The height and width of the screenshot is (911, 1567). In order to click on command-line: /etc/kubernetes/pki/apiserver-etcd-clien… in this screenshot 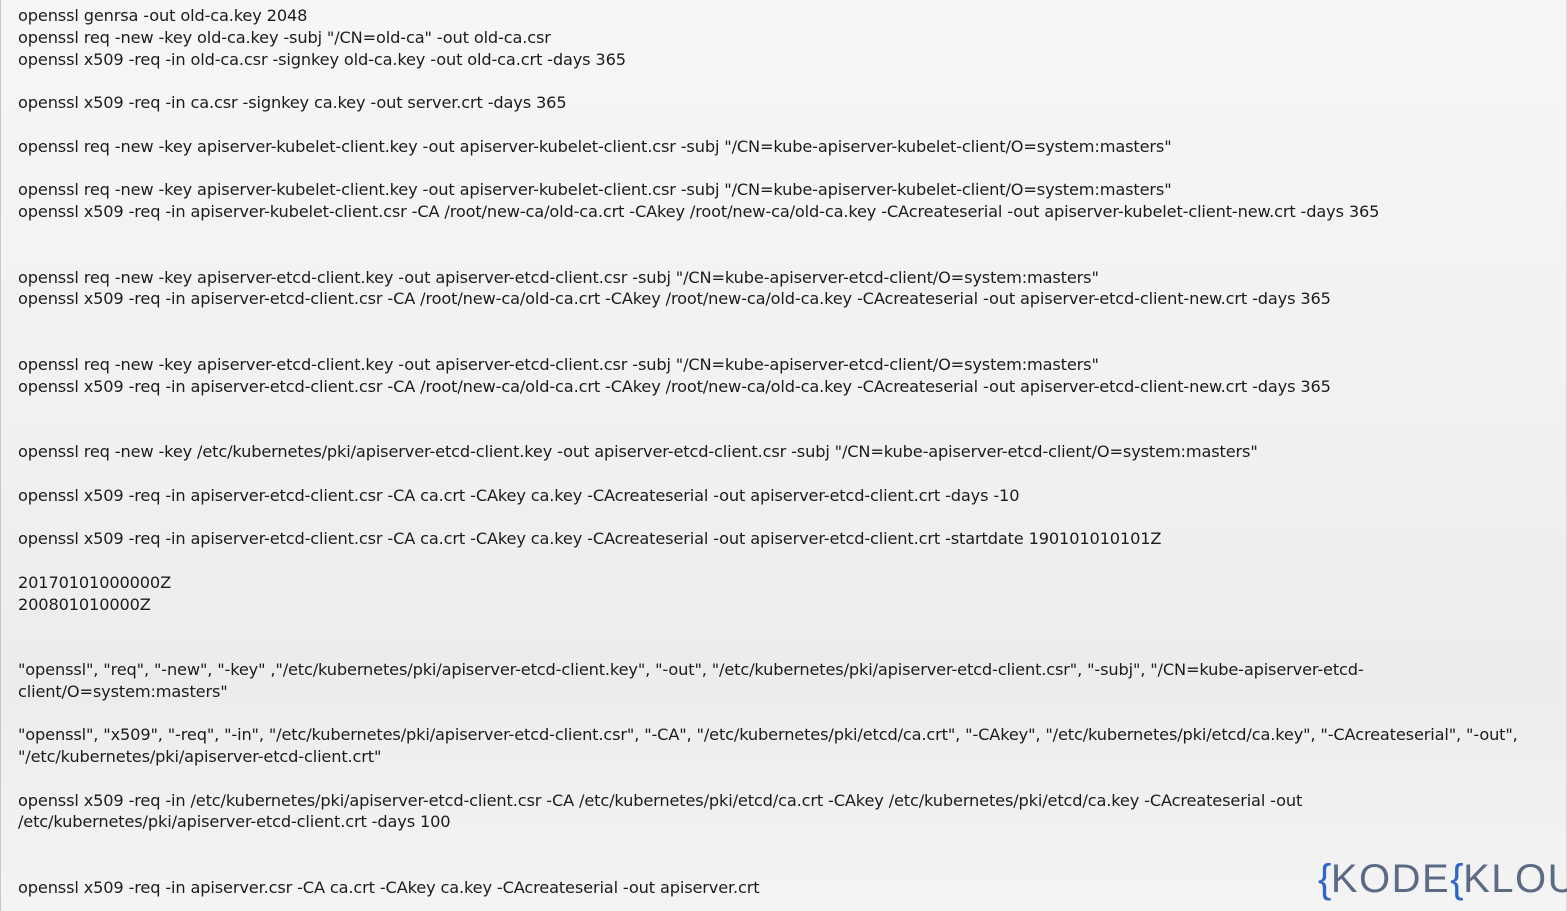, I will do `click(234, 822)`.